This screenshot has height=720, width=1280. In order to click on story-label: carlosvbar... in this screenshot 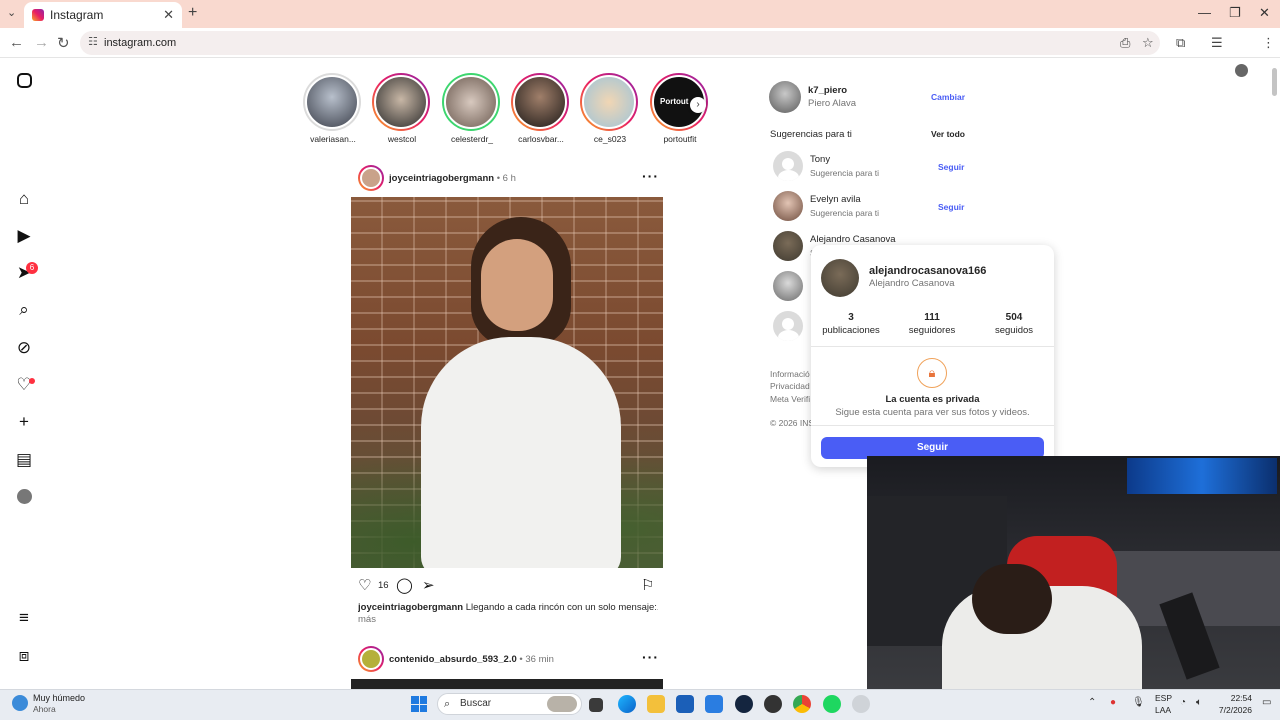, I will do `click(541, 139)`.